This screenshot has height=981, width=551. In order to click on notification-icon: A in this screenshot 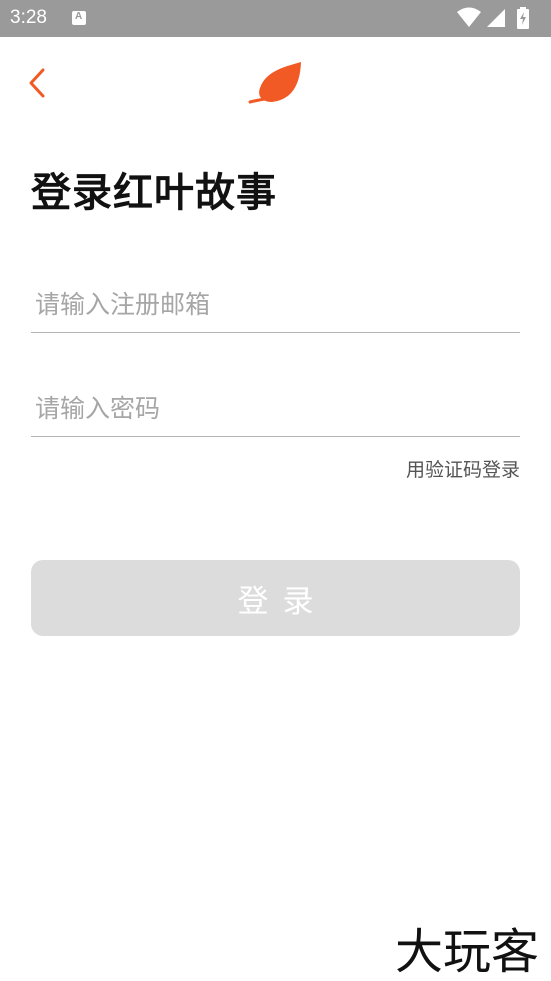, I will do `click(79, 18)`.